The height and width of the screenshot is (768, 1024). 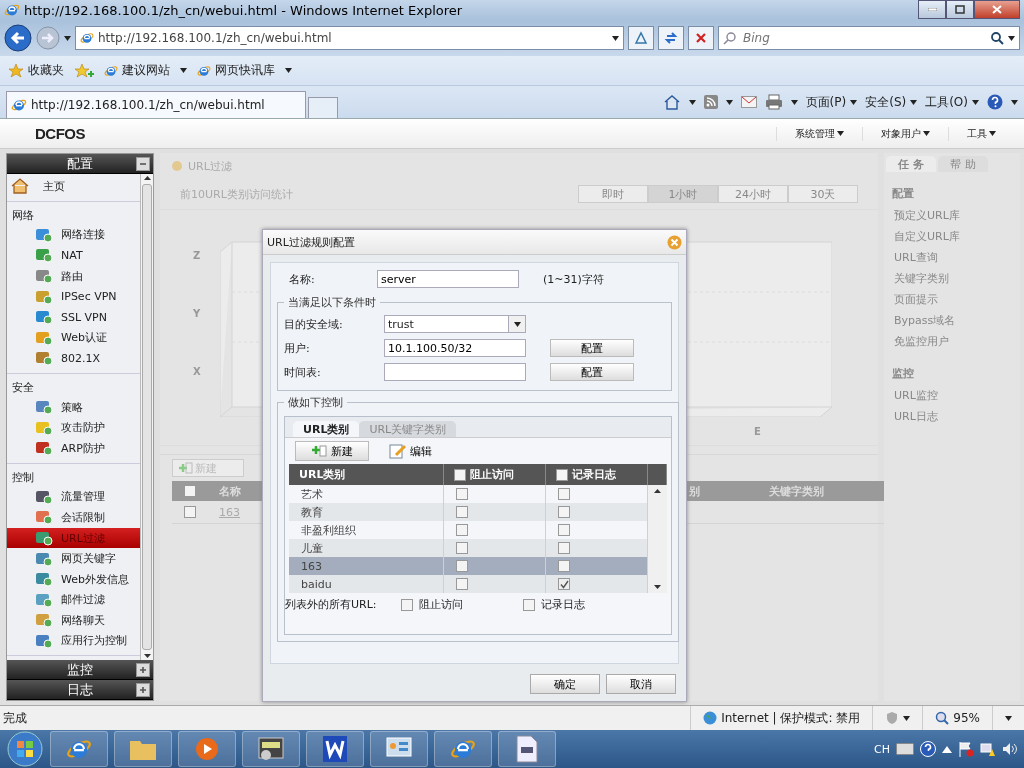 I want to click on help-icon, so click(x=928, y=749).